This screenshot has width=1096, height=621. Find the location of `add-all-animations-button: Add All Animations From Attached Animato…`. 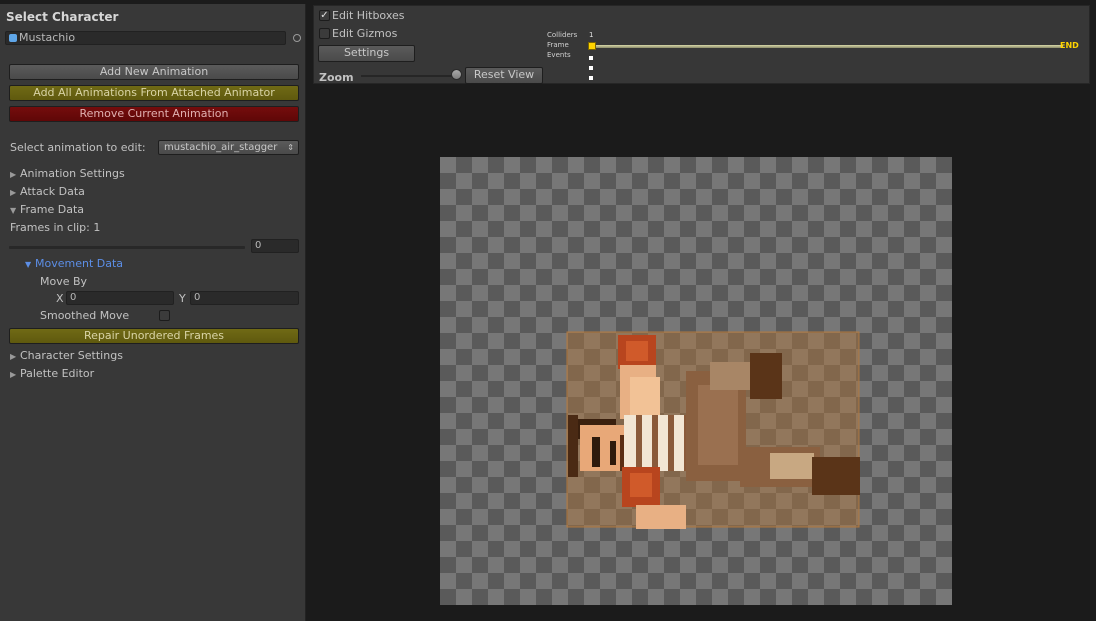

add-all-animations-button: Add All Animations From Attached Animato… is located at coordinates (154, 93).